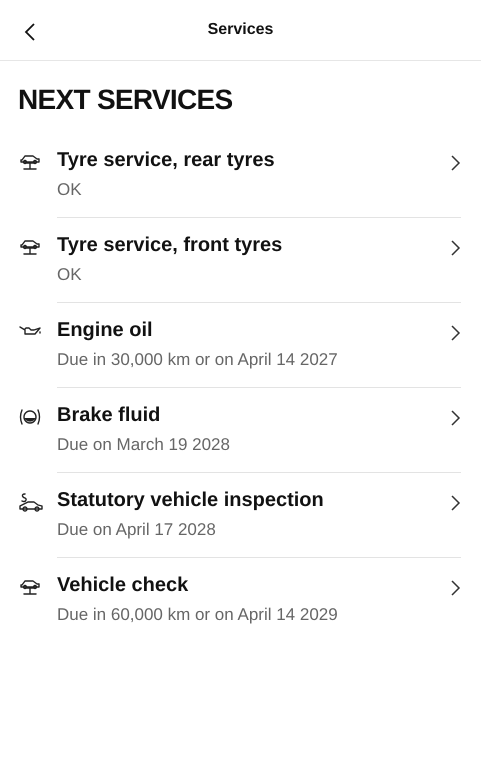  I want to click on service-title: Tyre service, rear tyres, so click(166, 160).